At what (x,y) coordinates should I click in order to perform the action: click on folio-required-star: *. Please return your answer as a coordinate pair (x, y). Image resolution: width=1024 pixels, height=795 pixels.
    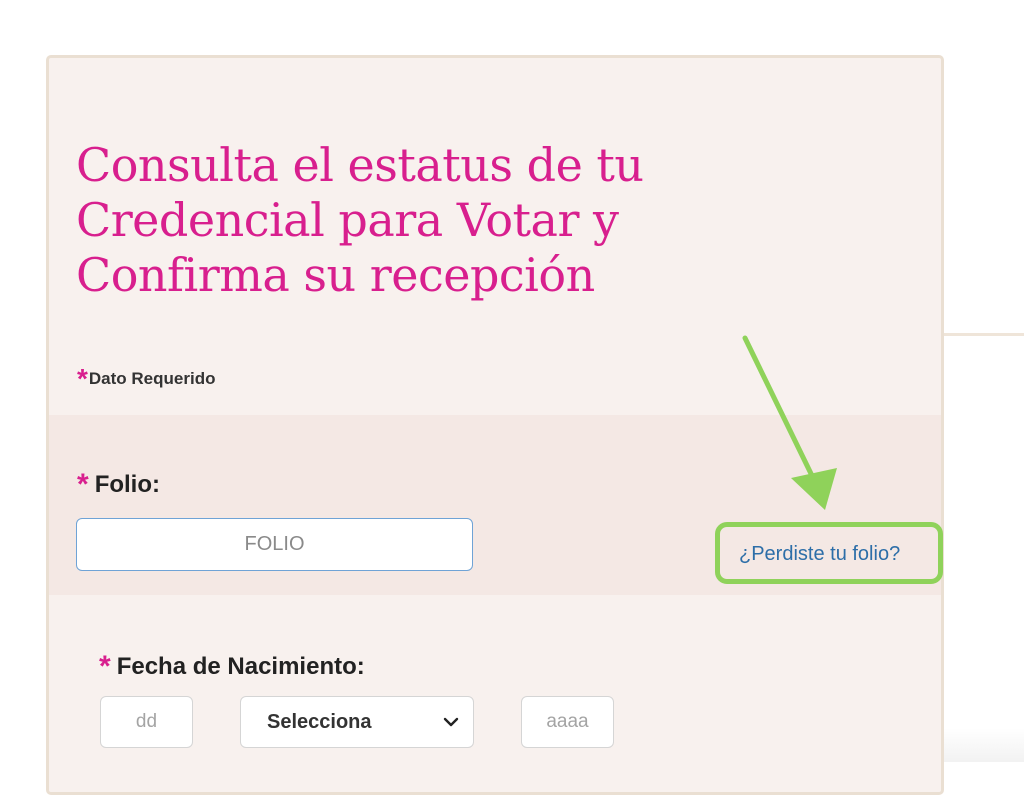
    Looking at the image, I should click on (83, 484).